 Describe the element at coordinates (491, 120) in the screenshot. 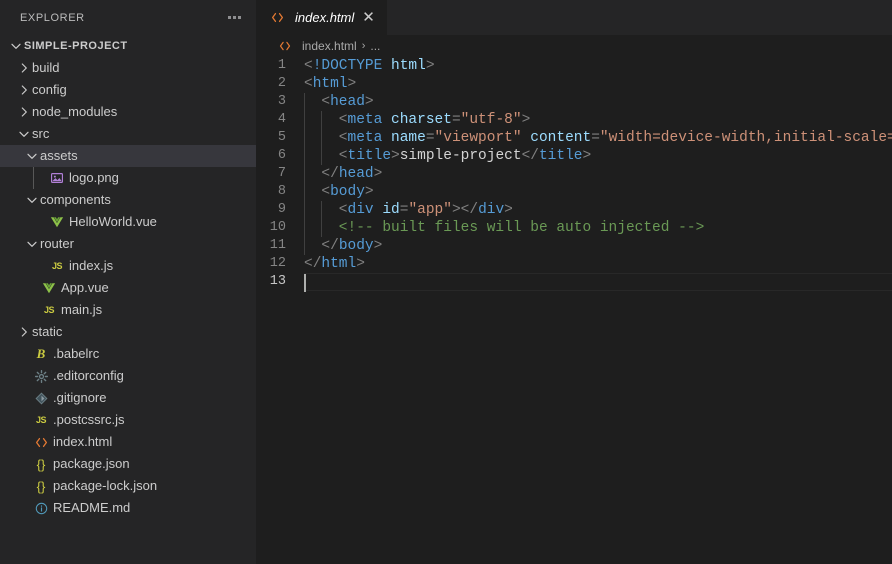

I see `token-str: "utf-8"` at that location.